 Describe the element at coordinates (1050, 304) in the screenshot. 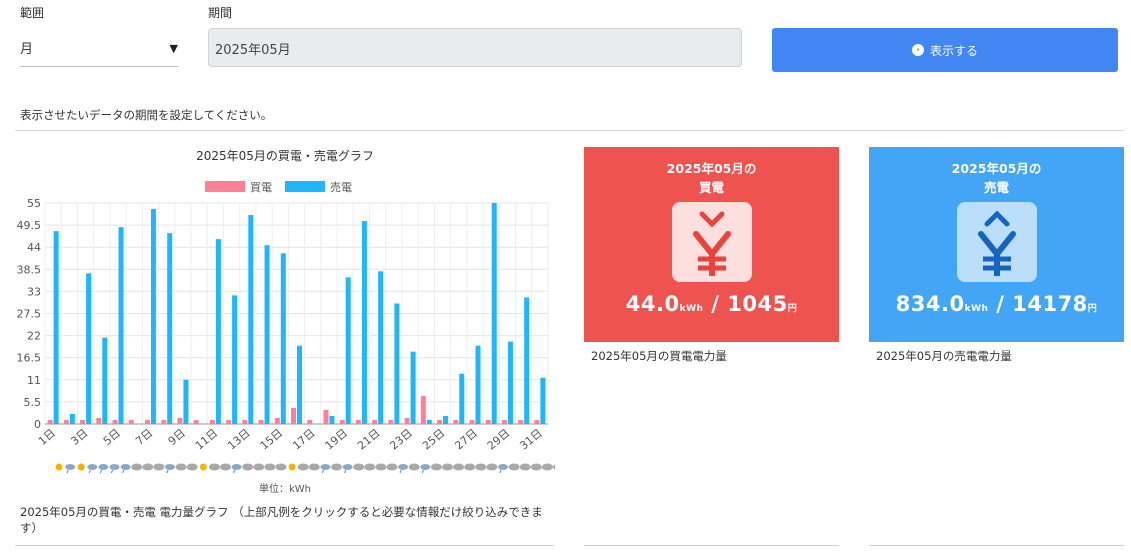

I see `sell-yen-value: 14178` at that location.